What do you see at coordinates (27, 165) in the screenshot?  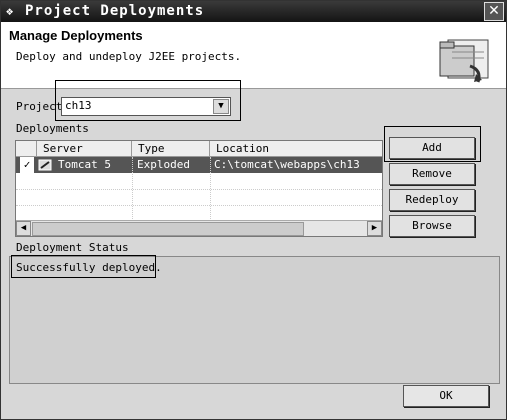 I see `checkmark-icon: ✓` at bounding box center [27, 165].